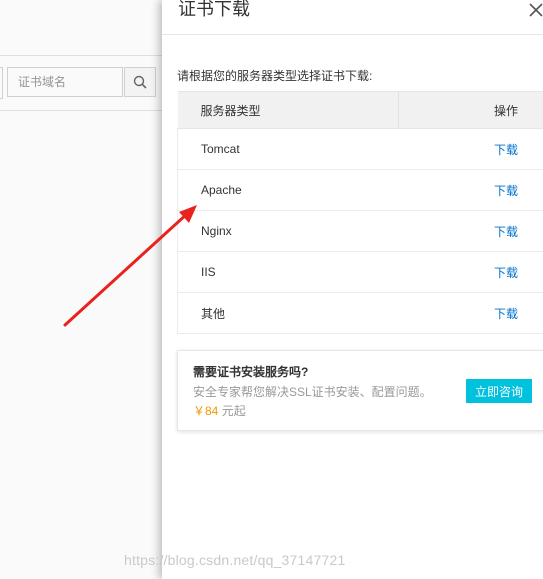  Describe the element at coordinates (506, 314) in the screenshot. I see `download-link-other: 下载` at that location.